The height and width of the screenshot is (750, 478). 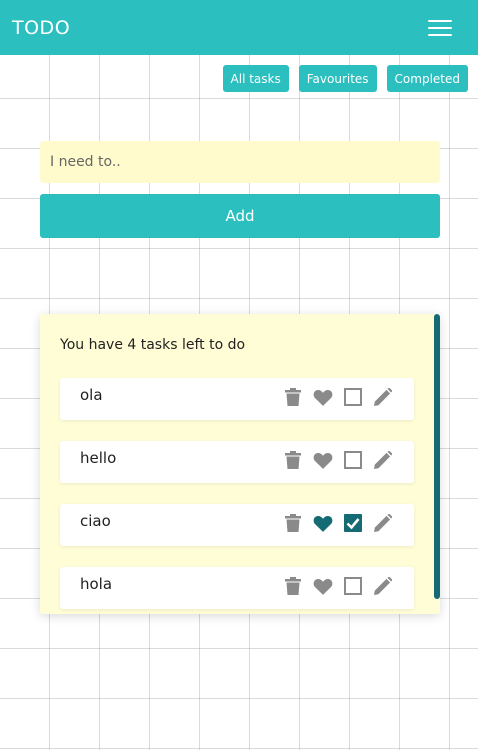 I want to click on tasks-summary: You have 4 tasks left to do, so click(x=153, y=345).